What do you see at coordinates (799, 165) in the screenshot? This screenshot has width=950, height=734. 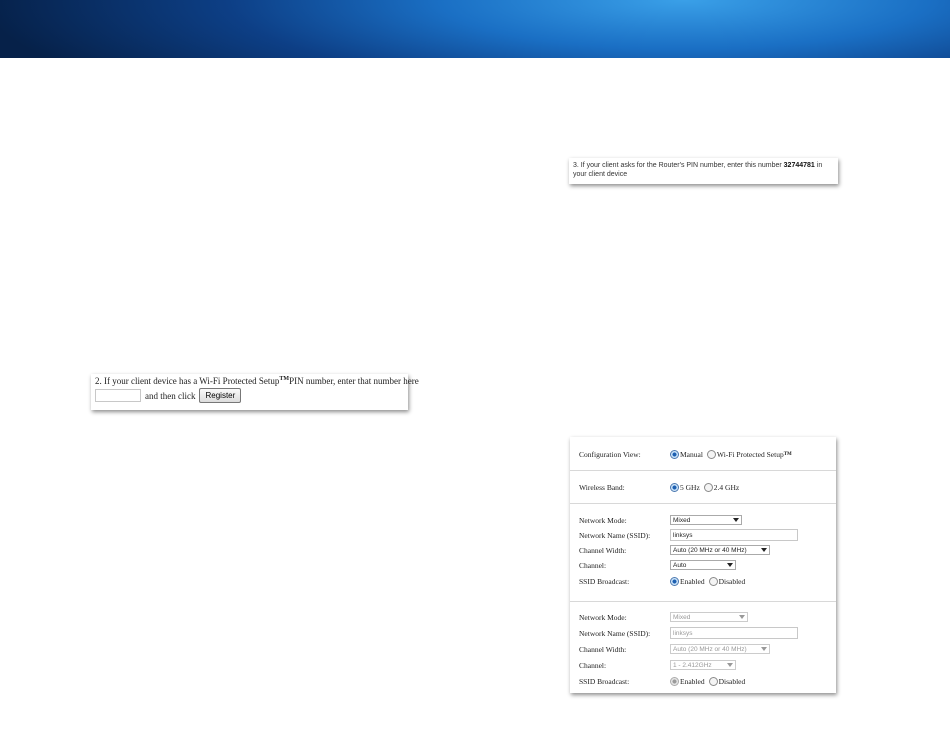 I see `router-pin-number: 32744781` at bounding box center [799, 165].